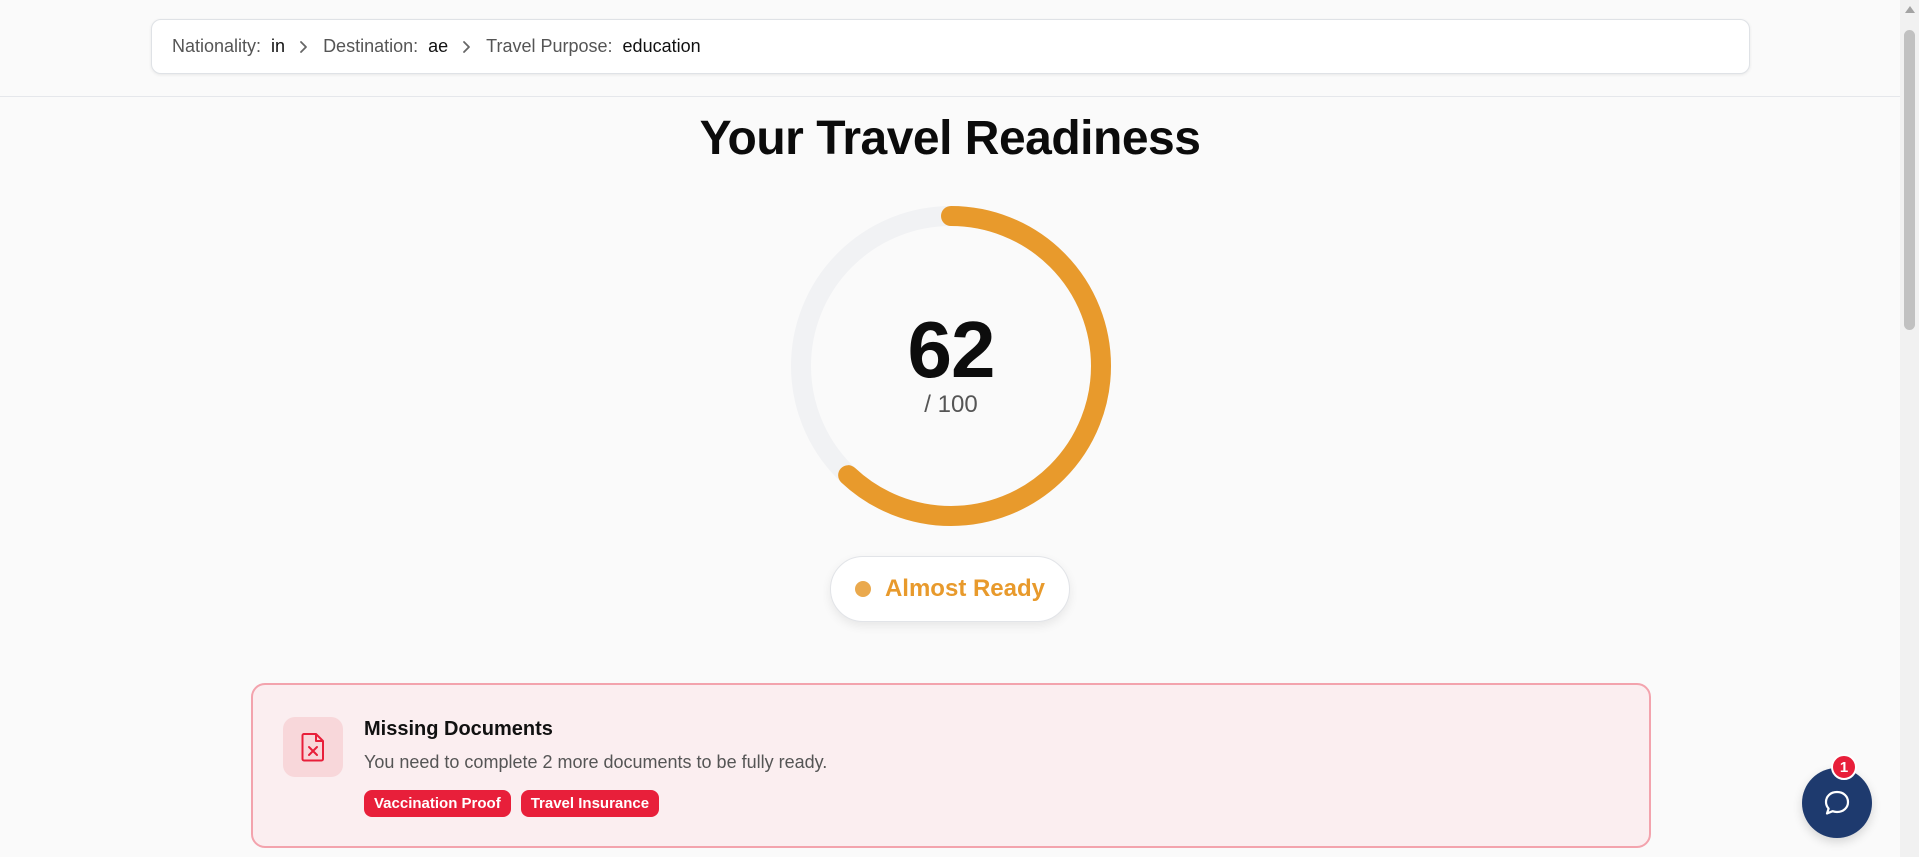 The width and height of the screenshot is (1919, 857). I want to click on score-value: 62, so click(951, 349).